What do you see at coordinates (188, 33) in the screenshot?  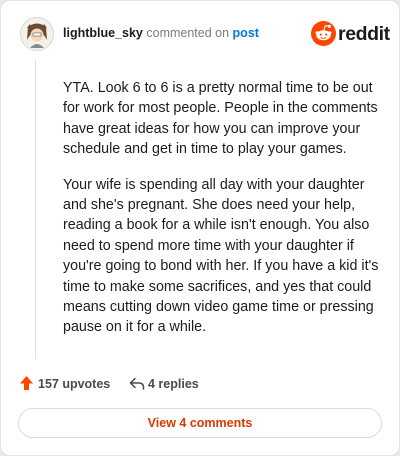 I see `header-action-text: commented on` at bounding box center [188, 33].